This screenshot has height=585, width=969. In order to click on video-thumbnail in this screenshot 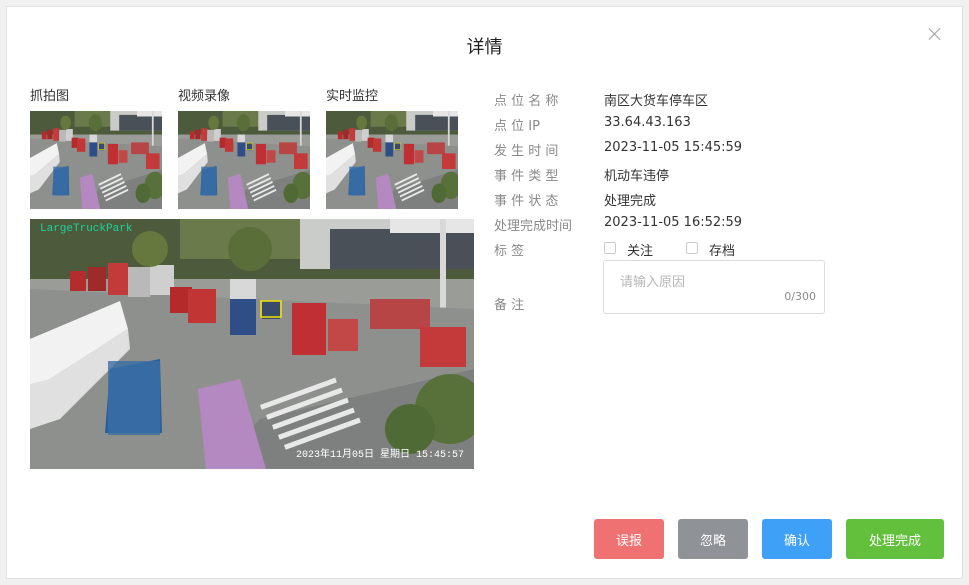, I will do `click(244, 160)`.